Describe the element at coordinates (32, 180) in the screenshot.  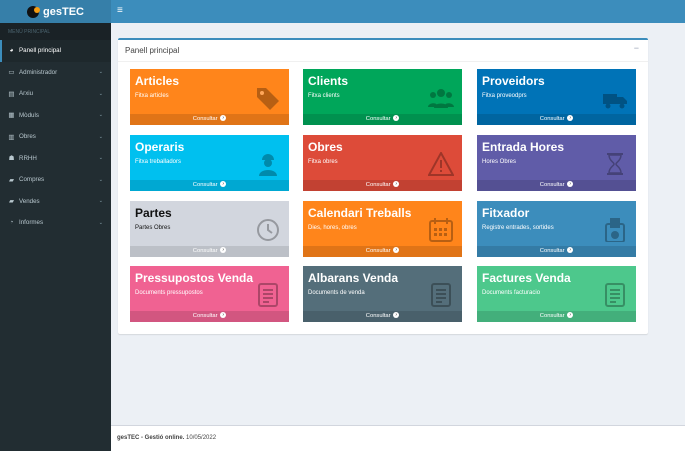
I see `sidebar-item-label: Compres` at that location.